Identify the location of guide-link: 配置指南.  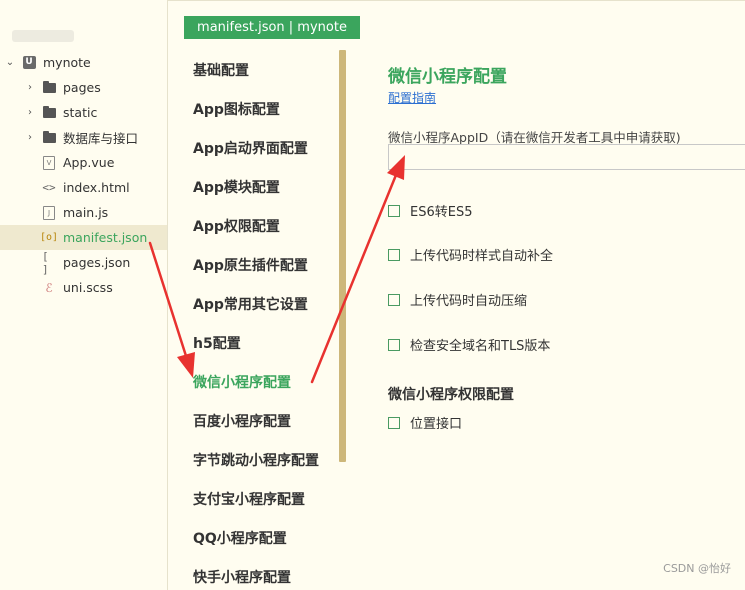
(412, 97).